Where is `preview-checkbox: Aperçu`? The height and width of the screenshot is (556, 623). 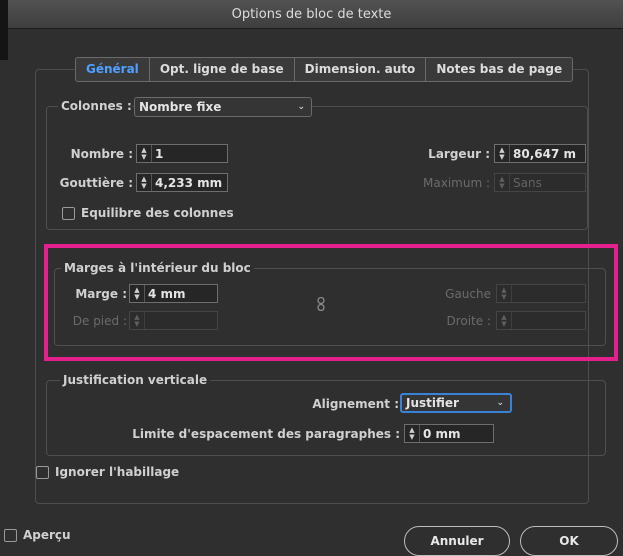
preview-checkbox: Aperçu is located at coordinates (37, 535).